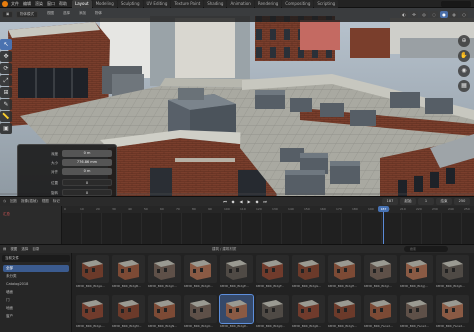 The width and height of the screenshot is (474, 332). What do you see at coordinates (464, 41) in the screenshot?
I see `zoom-icon: ⊕` at bounding box center [464, 41].